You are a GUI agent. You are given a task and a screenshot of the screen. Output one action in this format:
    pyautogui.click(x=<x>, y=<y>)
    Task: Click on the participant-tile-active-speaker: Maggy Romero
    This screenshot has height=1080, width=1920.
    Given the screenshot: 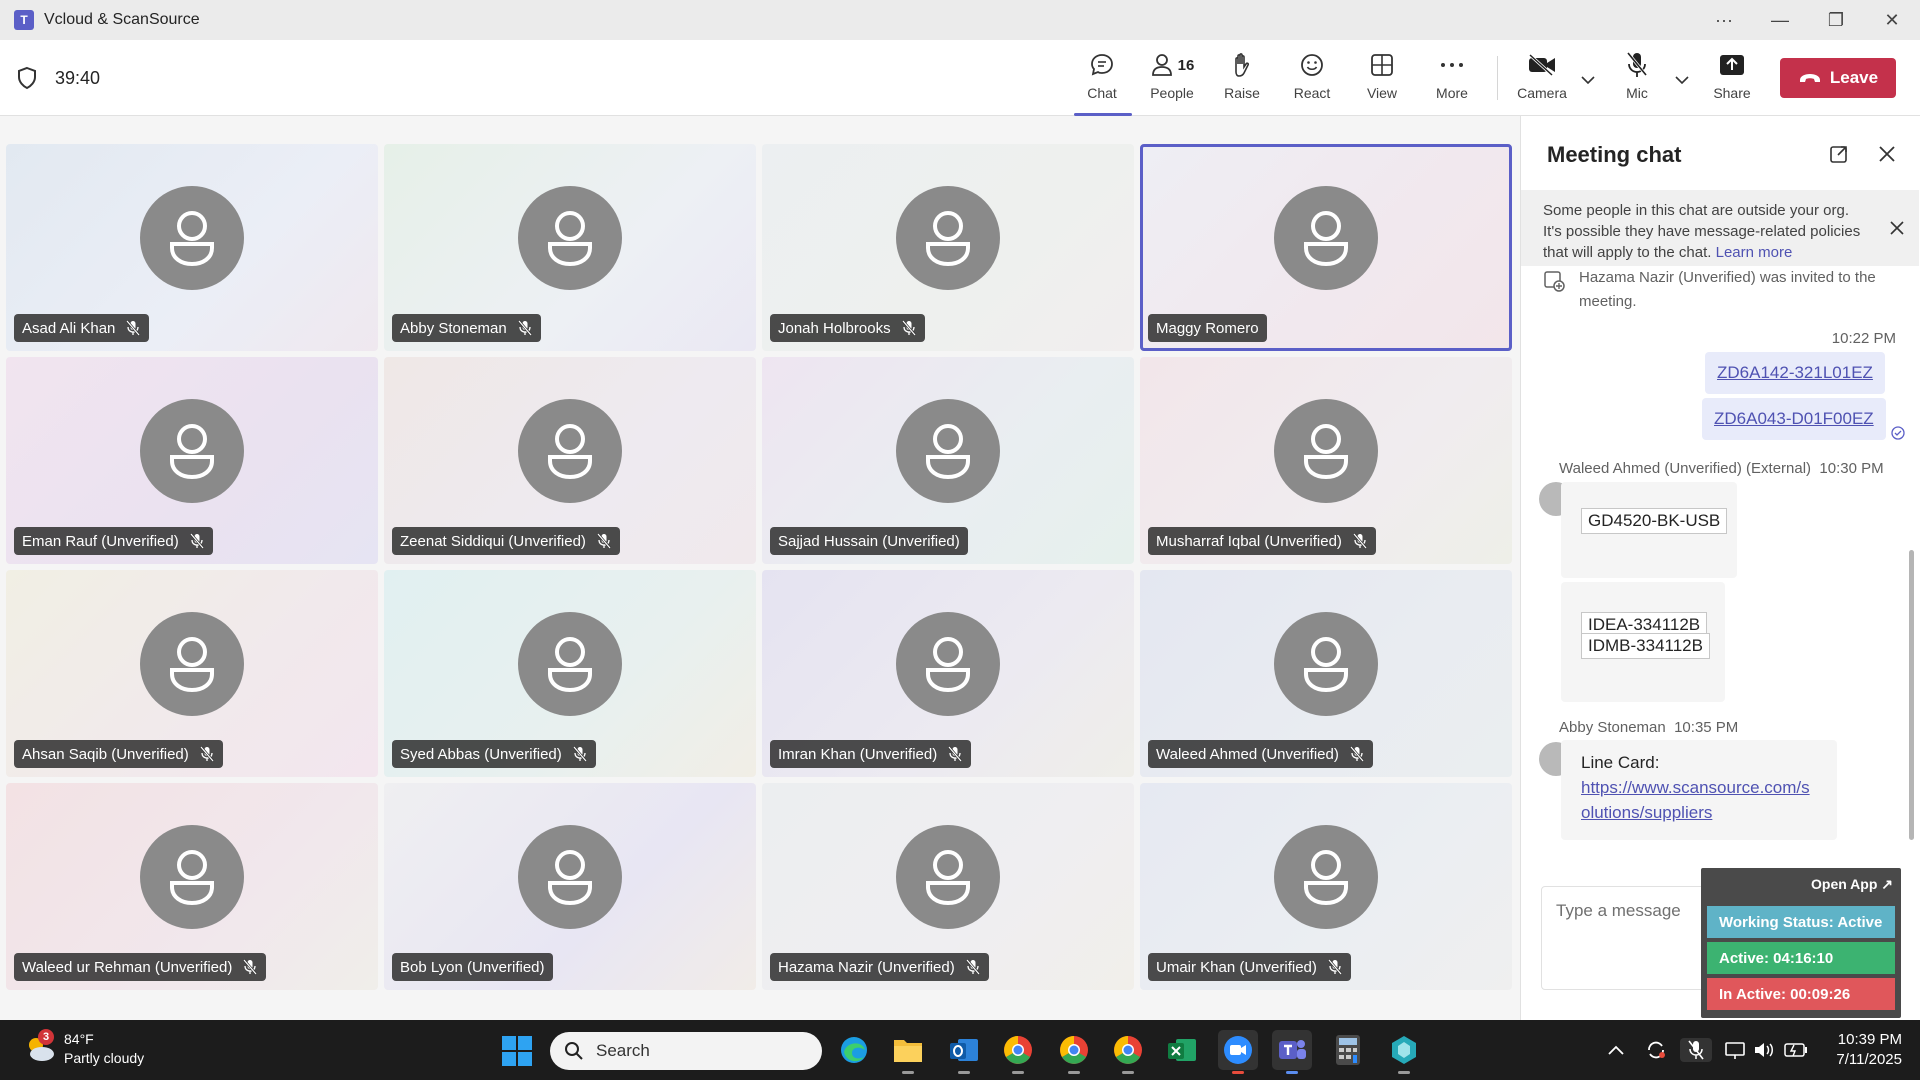 What is the action you would take?
    pyautogui.click(x=1326, y=247)
    